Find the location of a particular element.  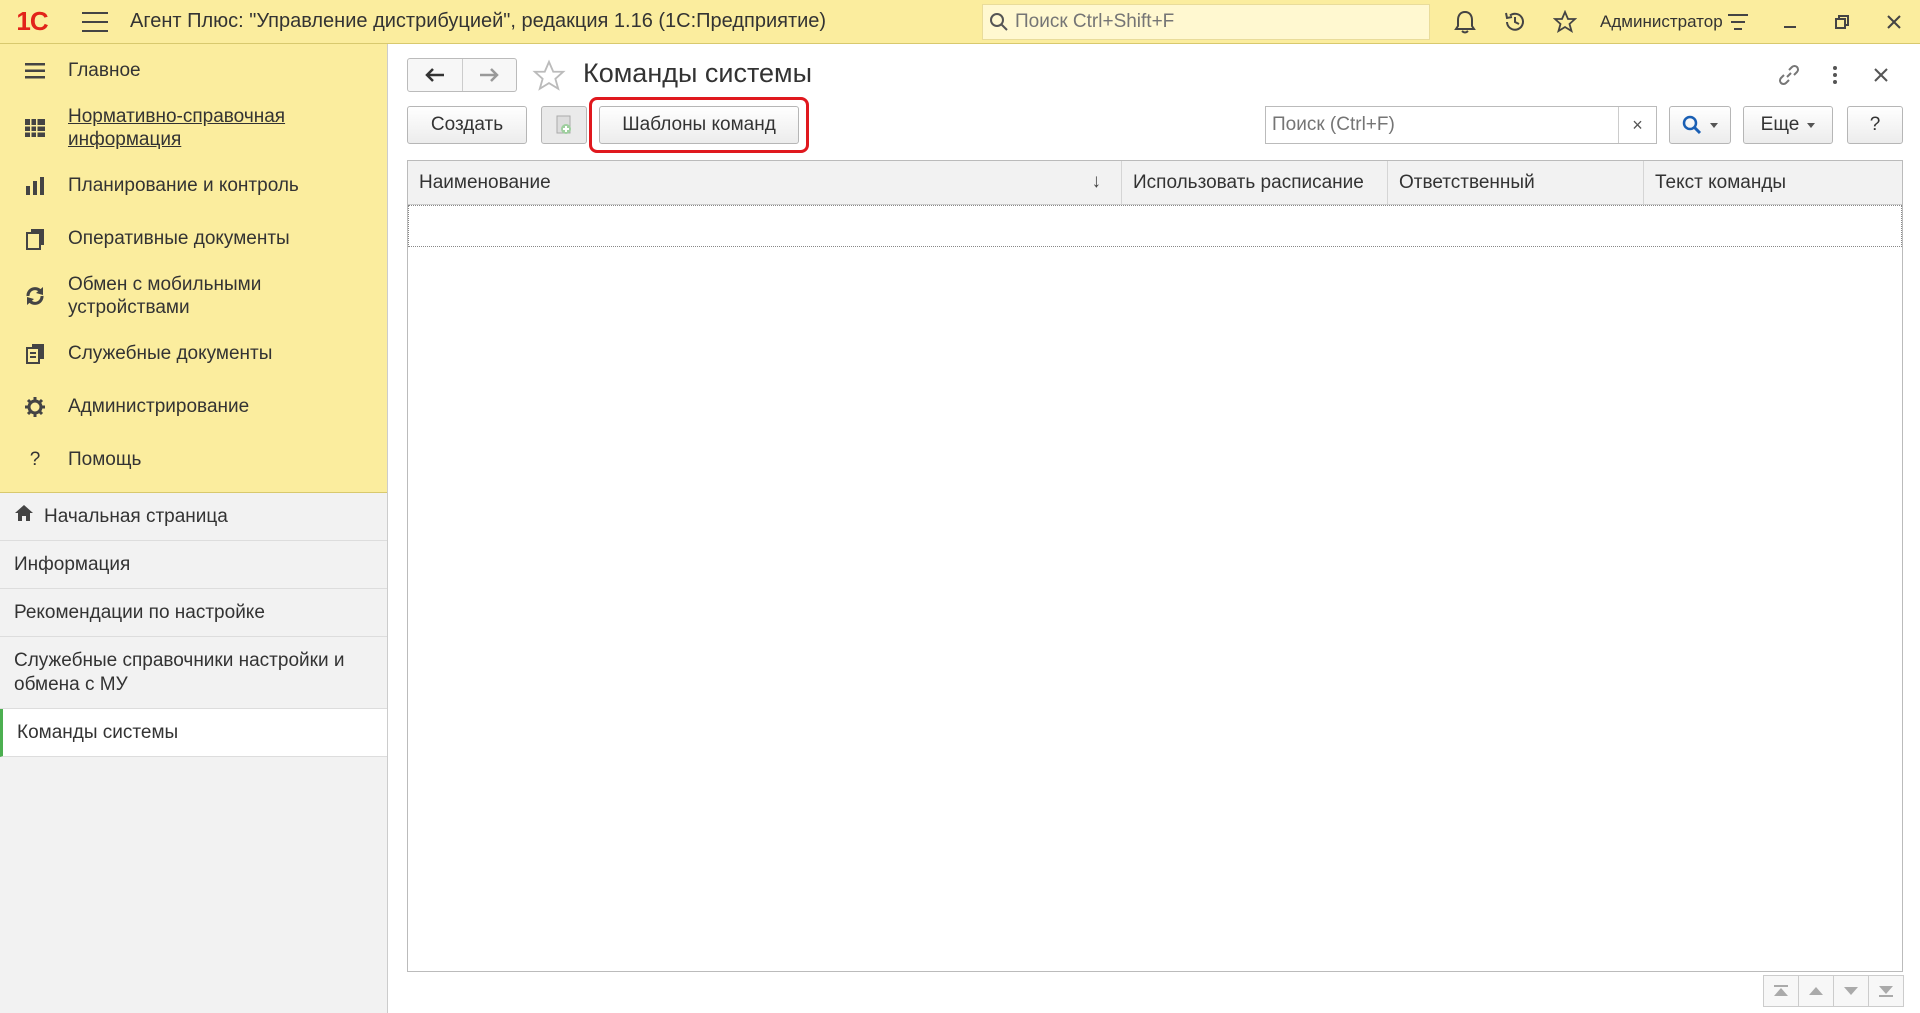

help-button: ? is located at coordinates (1875, 125).